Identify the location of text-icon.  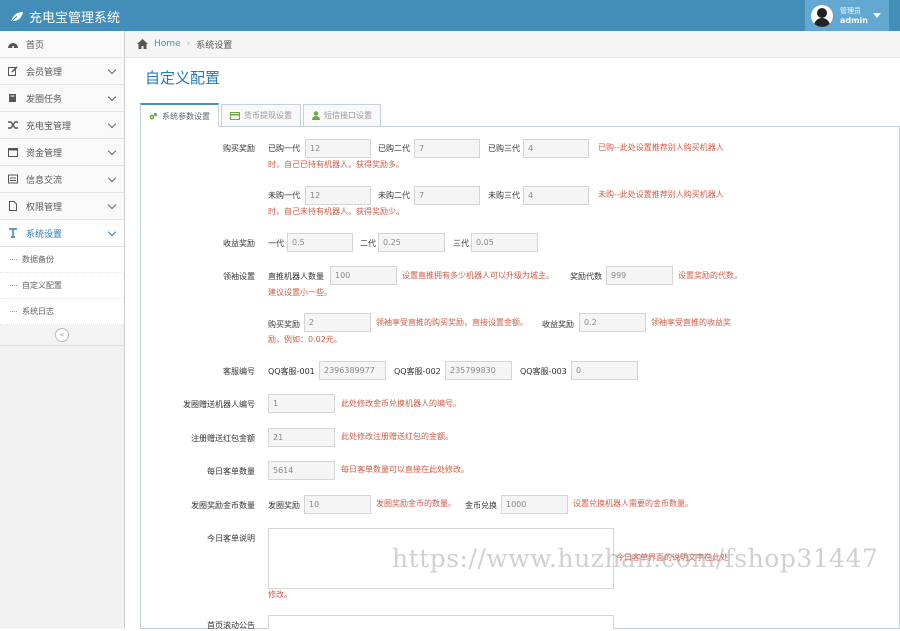
(13, 233).